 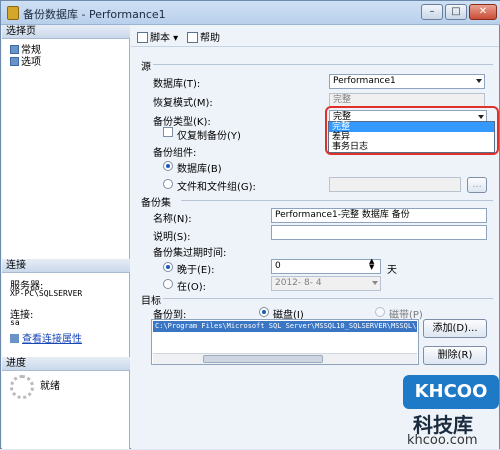 What do you see at coordinates (209, 136) in the screenshot?
I see `copy-only-label: 仅复制备份(Y)` at bounding box center [209, 136].